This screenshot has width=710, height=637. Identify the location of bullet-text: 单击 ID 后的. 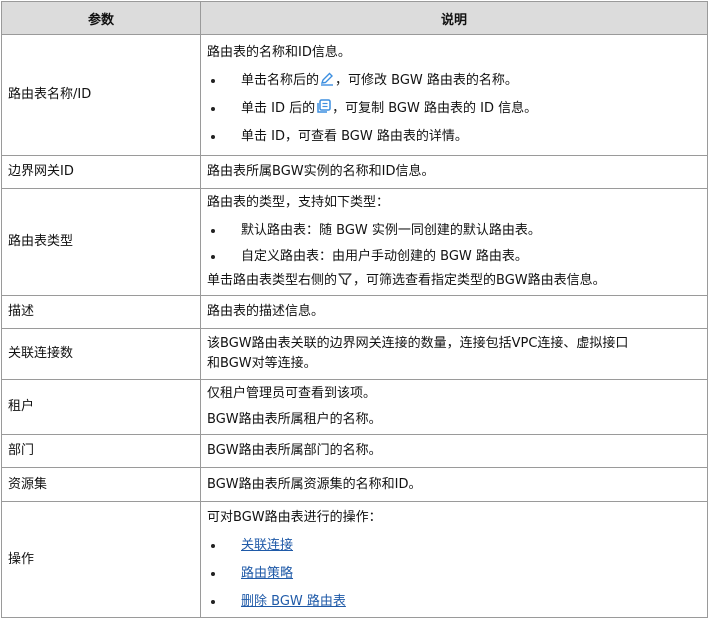
(278, 108).